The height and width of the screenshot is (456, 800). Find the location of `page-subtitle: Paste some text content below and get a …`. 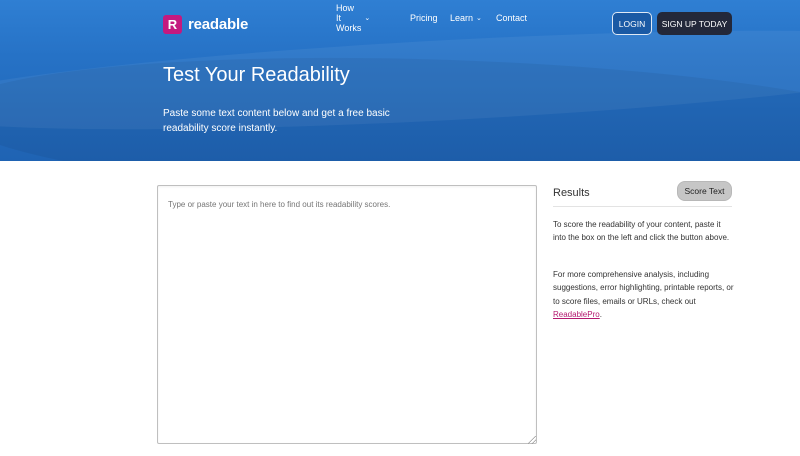

page-subtitle: Paste some text content below and get a … is located at coordinates (276, 121).